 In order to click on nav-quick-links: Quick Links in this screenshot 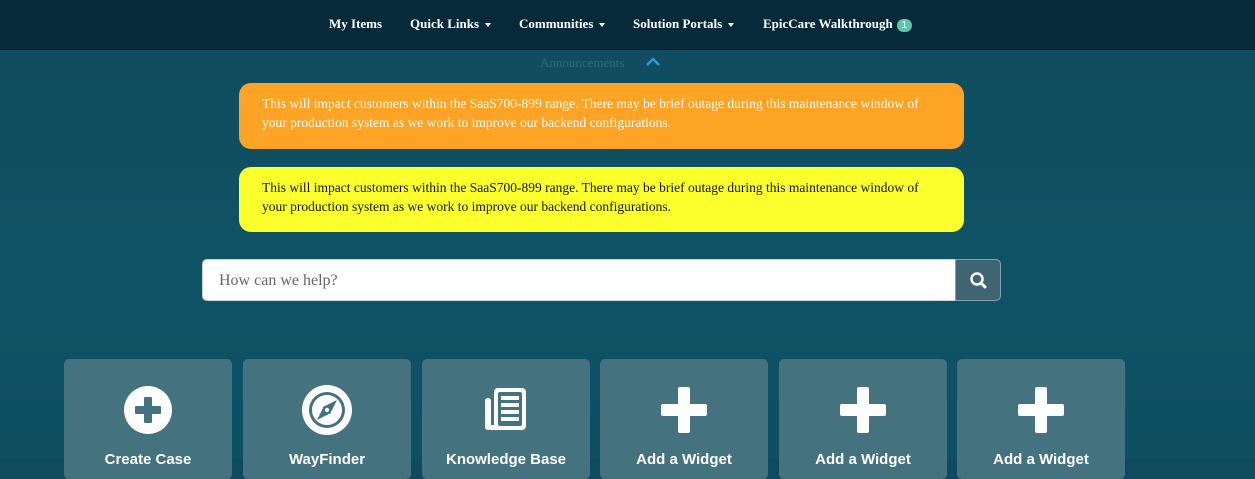, I will do `click(451, 24)`.